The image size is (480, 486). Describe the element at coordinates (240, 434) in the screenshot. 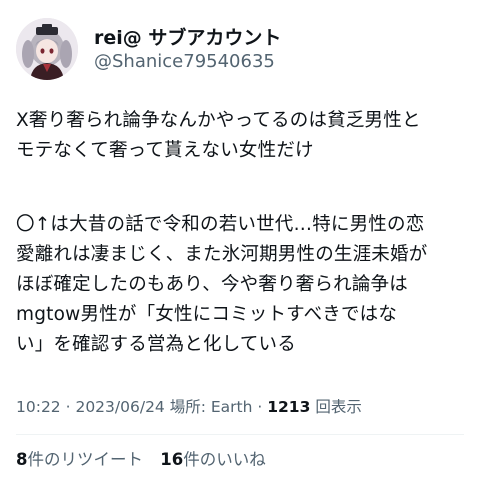

I see `divider` at that location.